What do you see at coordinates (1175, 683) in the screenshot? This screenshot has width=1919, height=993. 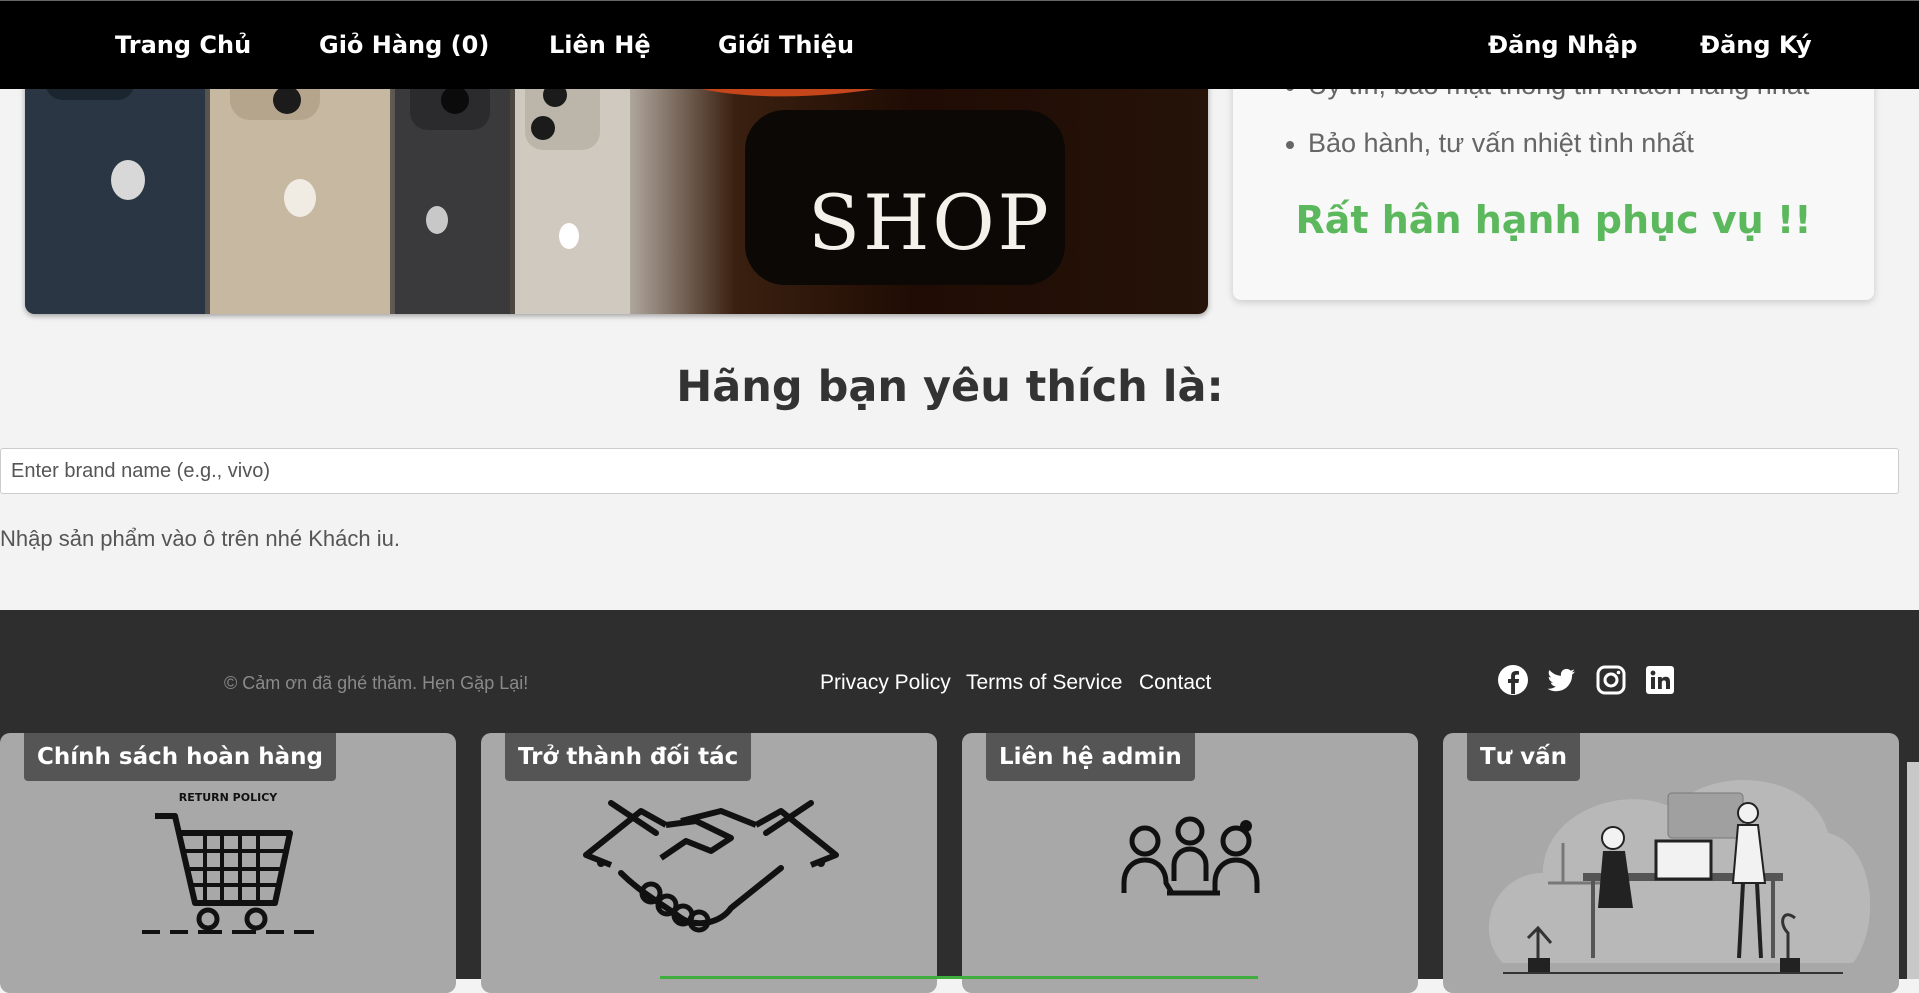 I see `footer-contact-link: Contact` at bounding box center [1175, 683].